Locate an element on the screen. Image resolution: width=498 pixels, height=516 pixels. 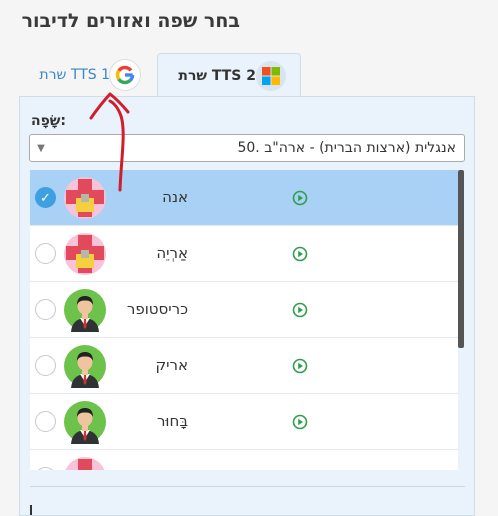
tab-label: TTS 2 שרת is located at coordinates (217, 75).